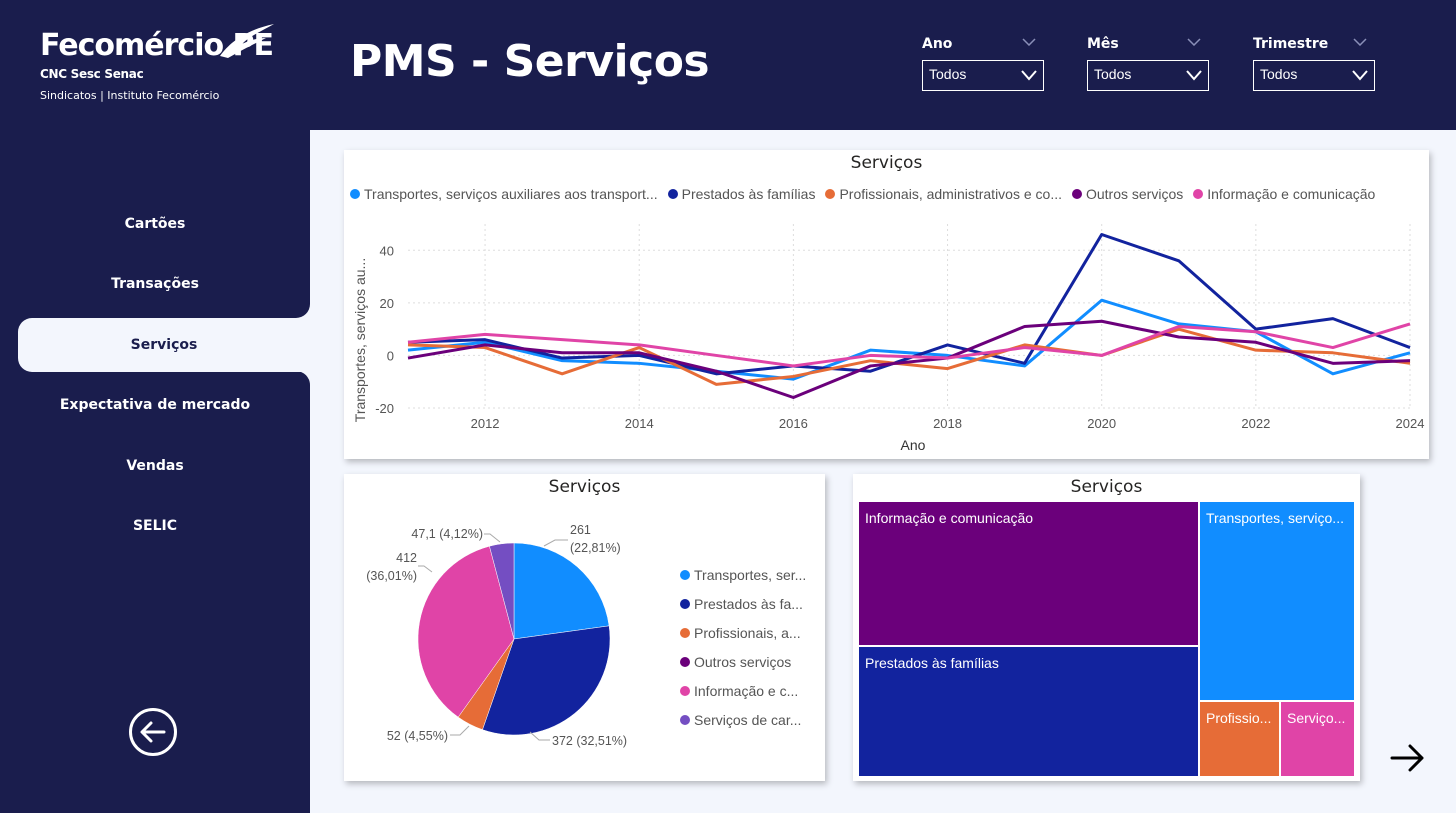 The height and width of the screenshot is (813, 1456). I want to click on brand-tagline: Sindicatos | Instituto Fecomércio, so click(130, 95).